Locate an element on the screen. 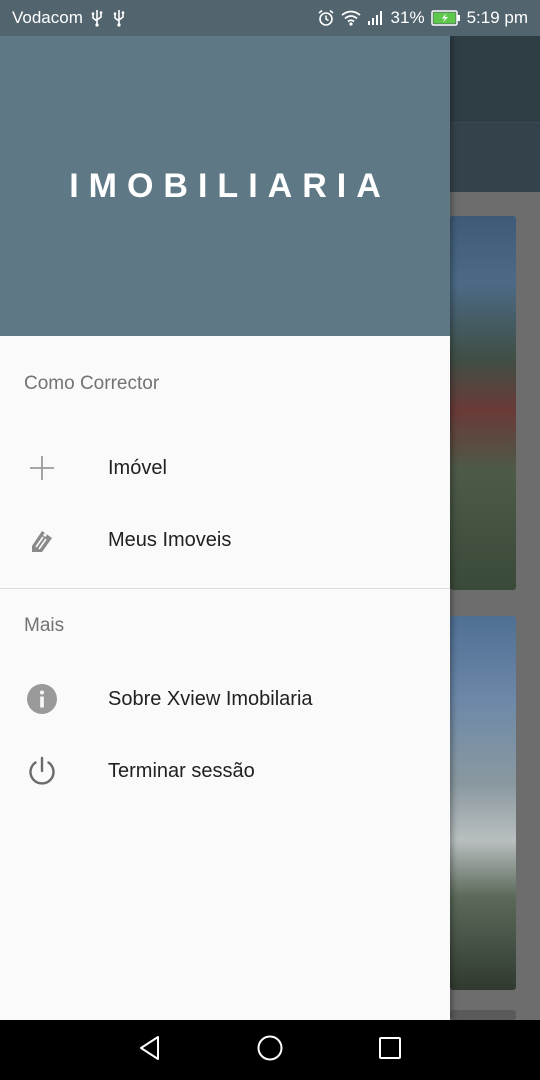  menu-item-label: Terminar sessão is located at coordinates (181, 770).